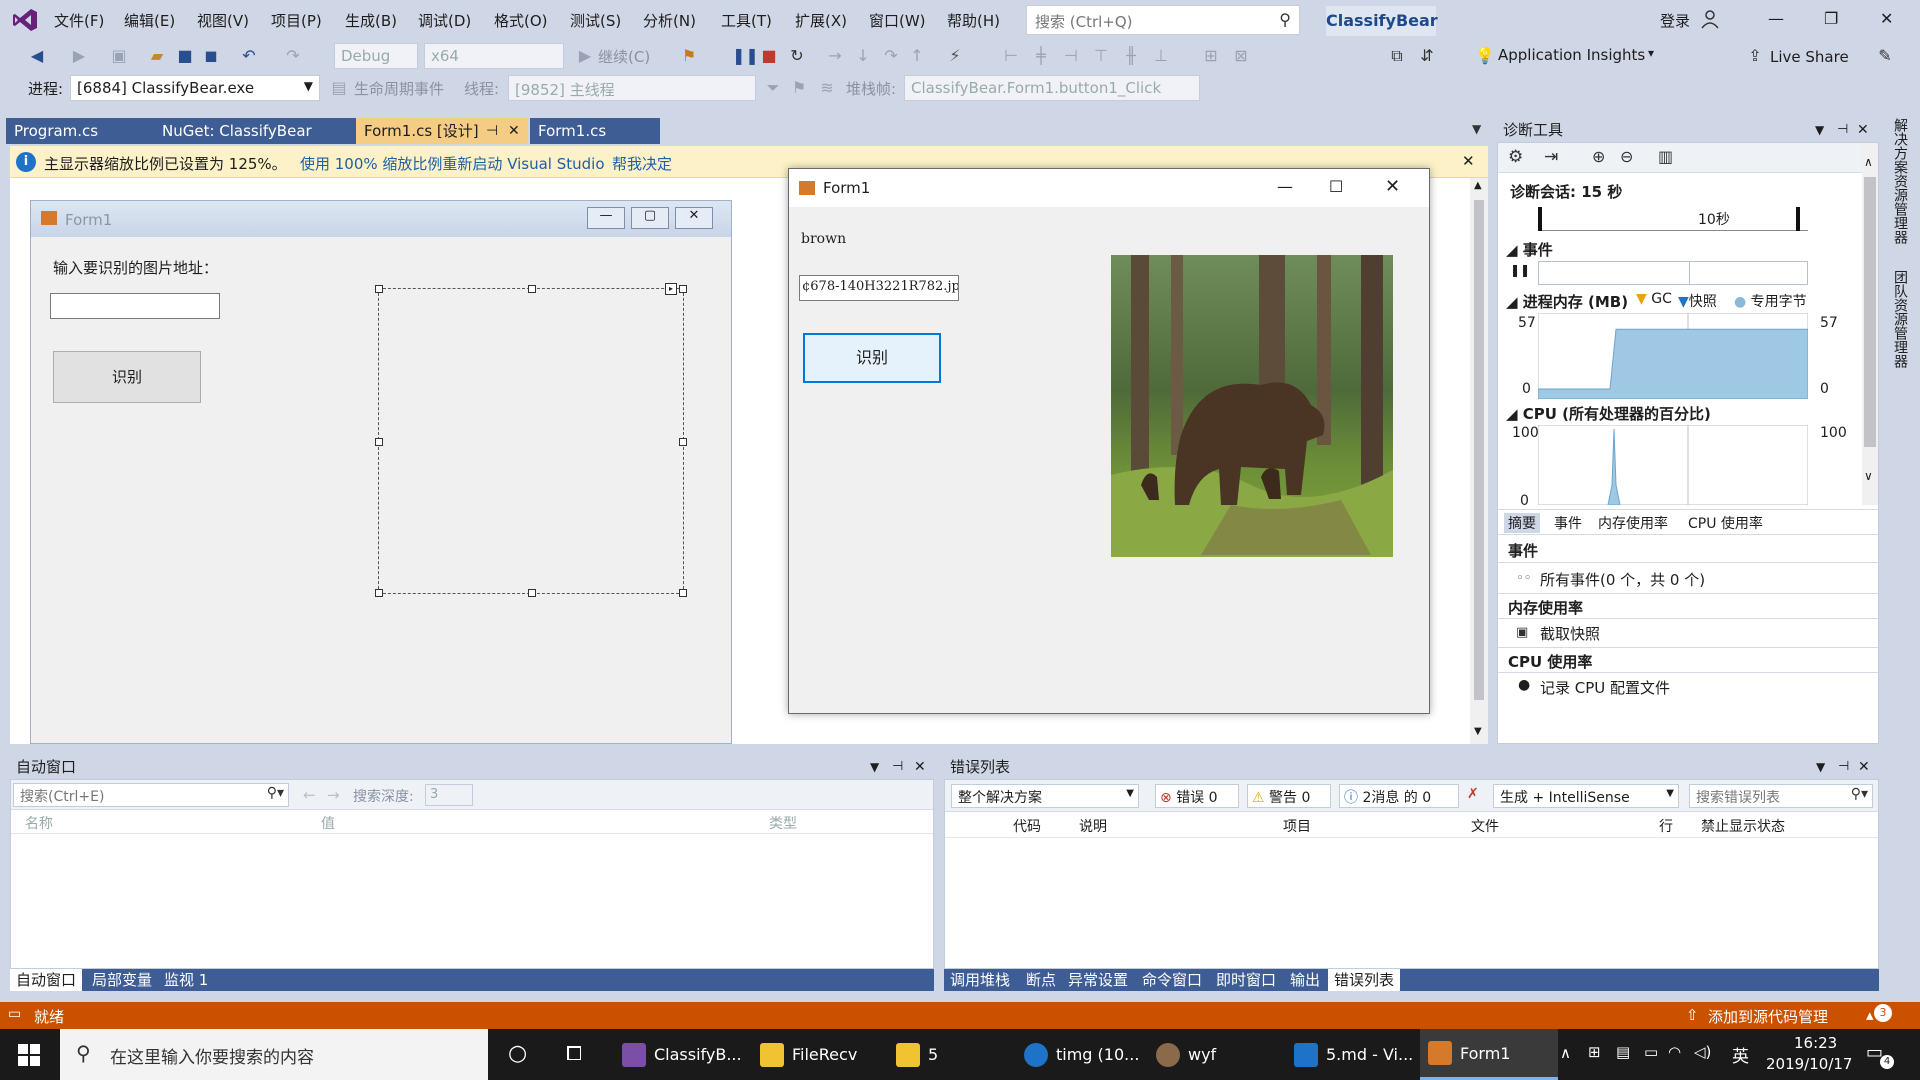 The width and height of the screenshot is (1920, 1080). What do you see at coordinates (1768, 1016) in the screenshot?
I see `add-to-source-control: 添加到源代码管理` at bounding box center [1768, 1016].